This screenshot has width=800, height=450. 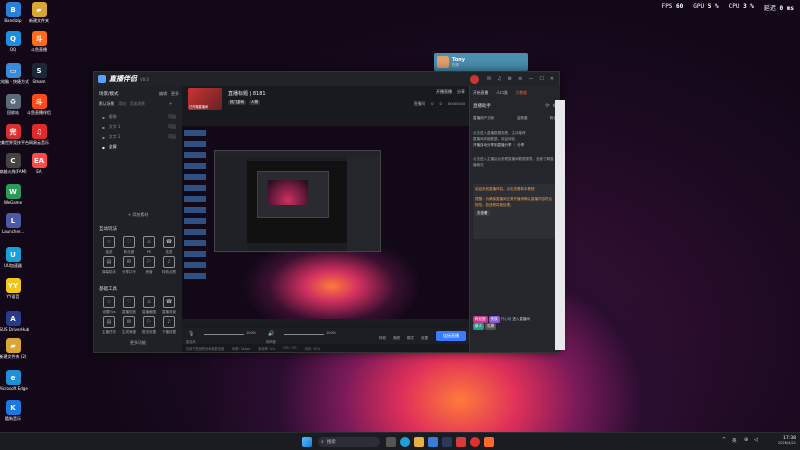 What do you see at coordinates (175, 94) in the screenshot?
I see `scene-more-button: 更多` at bounding box center [175, 94].